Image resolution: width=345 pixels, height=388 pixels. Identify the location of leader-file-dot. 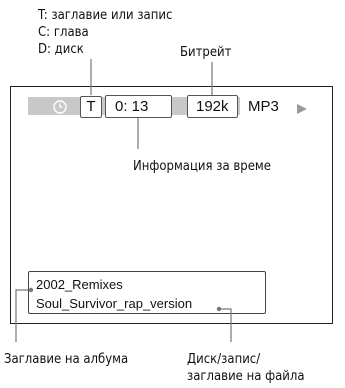
(219, 309).